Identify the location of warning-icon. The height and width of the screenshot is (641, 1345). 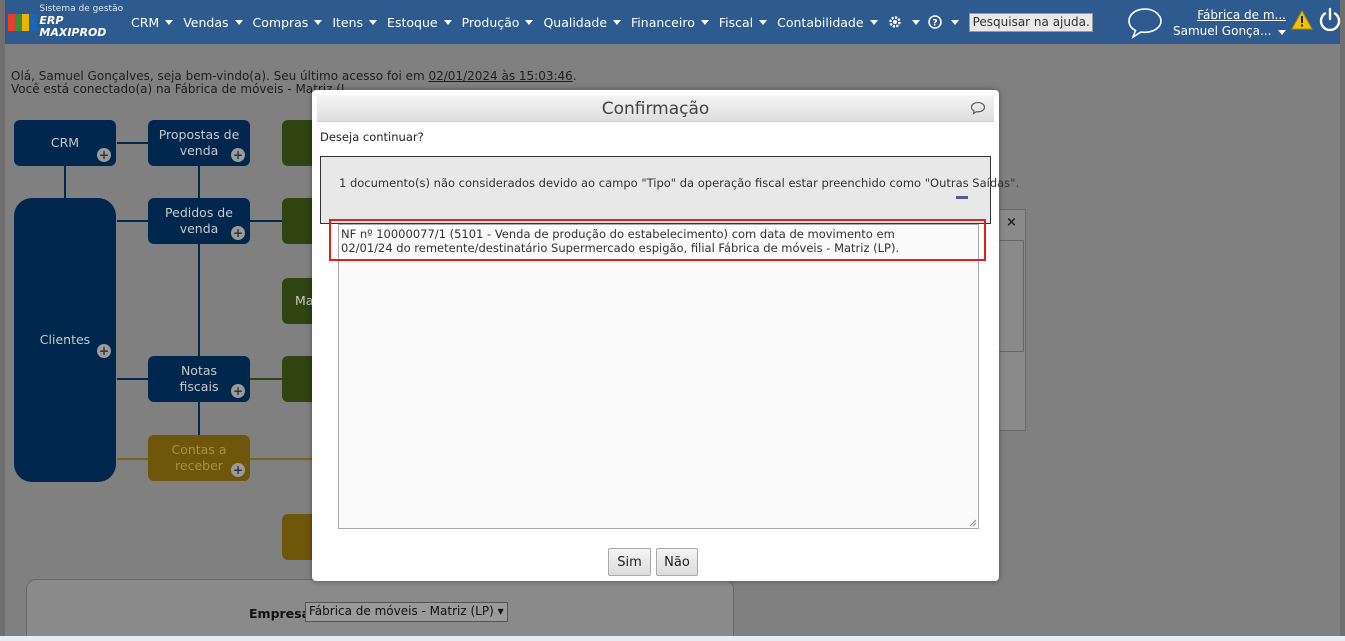
(1302, 21).